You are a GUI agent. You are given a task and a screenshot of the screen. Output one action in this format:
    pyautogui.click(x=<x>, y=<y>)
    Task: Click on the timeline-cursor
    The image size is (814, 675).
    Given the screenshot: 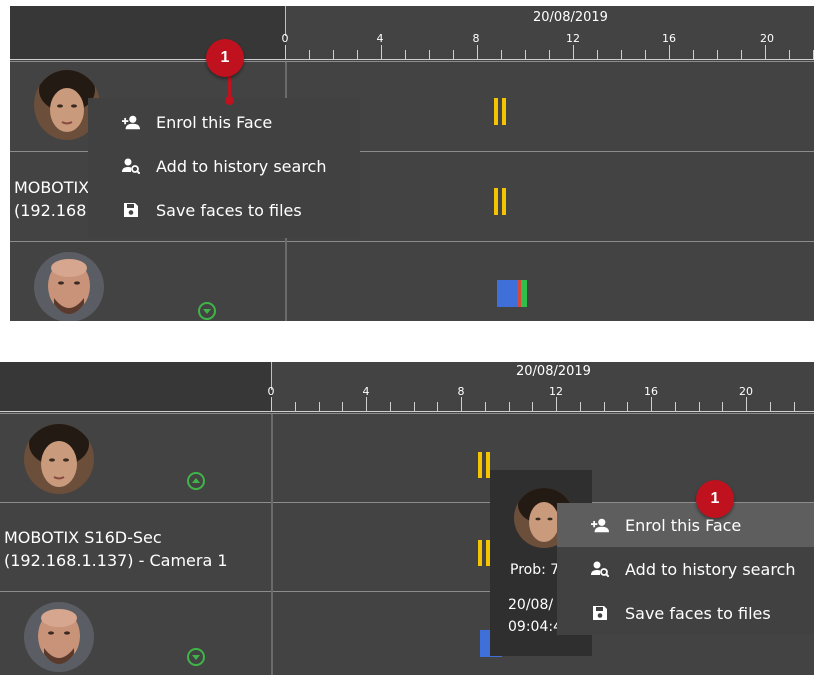 What is the action you would take?
    pyautogui.click(x=272, y=544)
    